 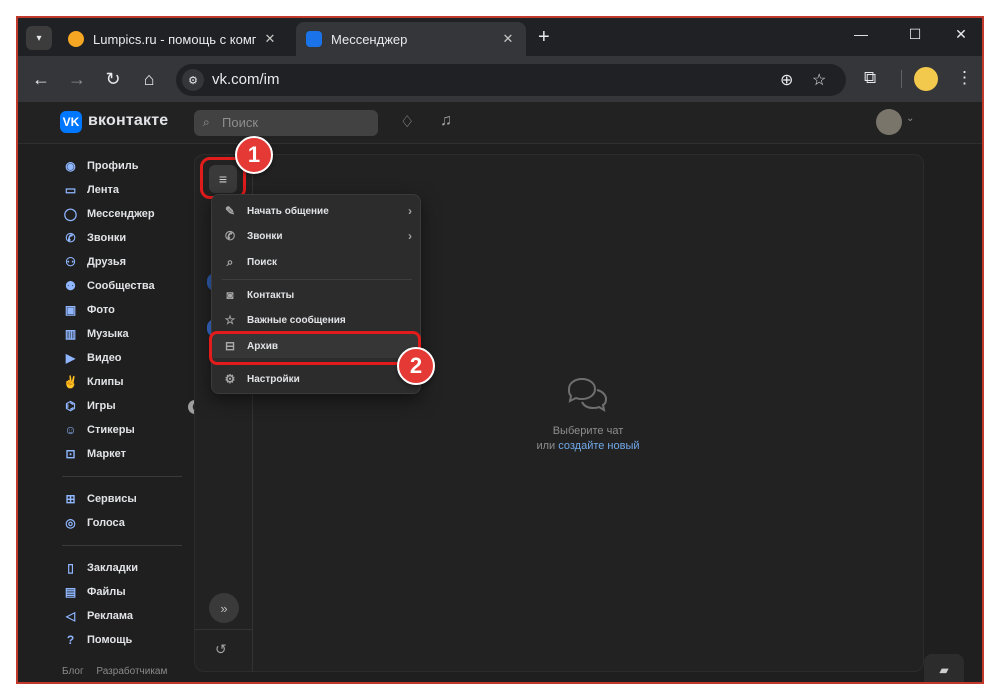 What do you see at coordinates (123, 592) in the screenshot?
I see `sidebar-item-files: ▤ Файлы` at bounding box center [123, 592].